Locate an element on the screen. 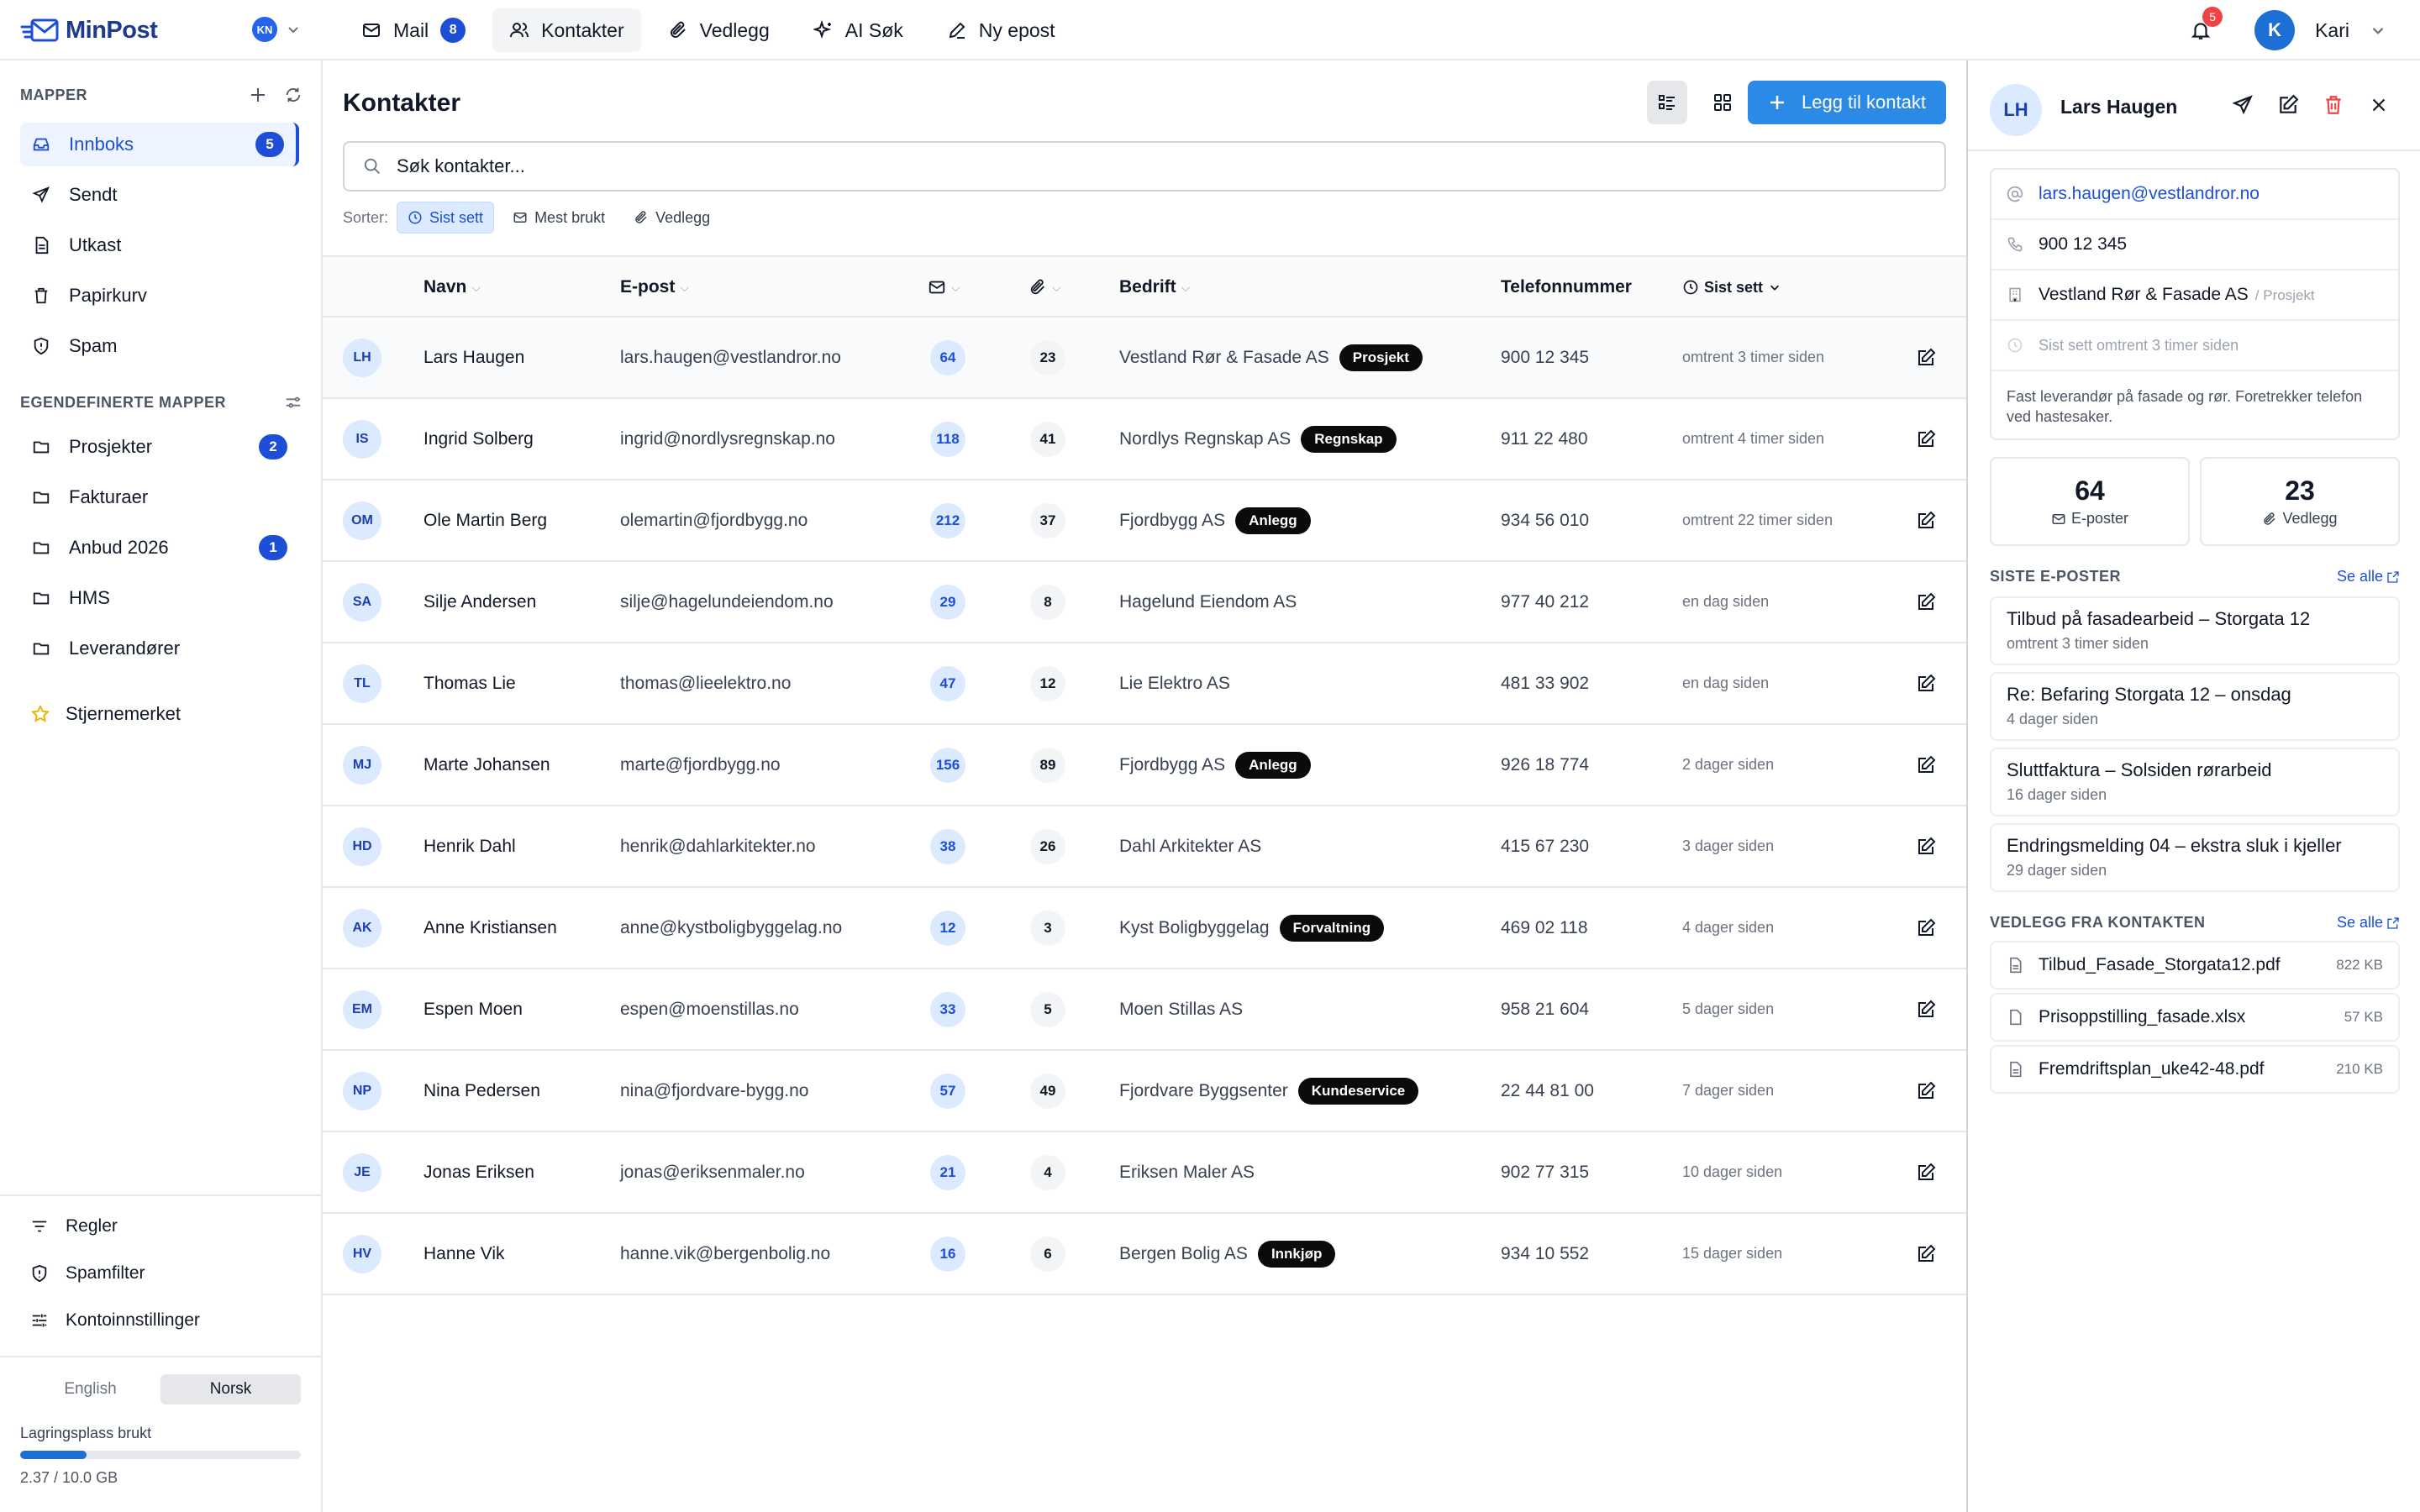 Image resolution: width=2420 pixels, height=1512 pixels. contact-email: anne@kystboligbyggelag.no is located at coordinates (731, 928).